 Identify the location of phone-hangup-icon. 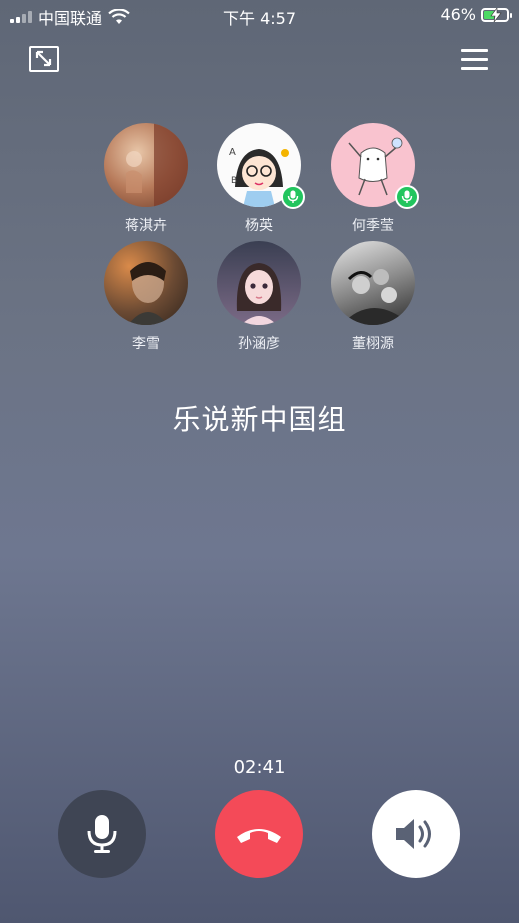
(259, 836).